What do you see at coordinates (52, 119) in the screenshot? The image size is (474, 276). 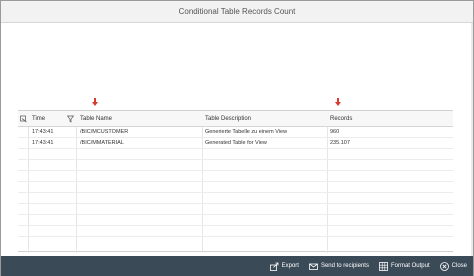 I see `column-header-time: Time` at bounding box center [52, 119].